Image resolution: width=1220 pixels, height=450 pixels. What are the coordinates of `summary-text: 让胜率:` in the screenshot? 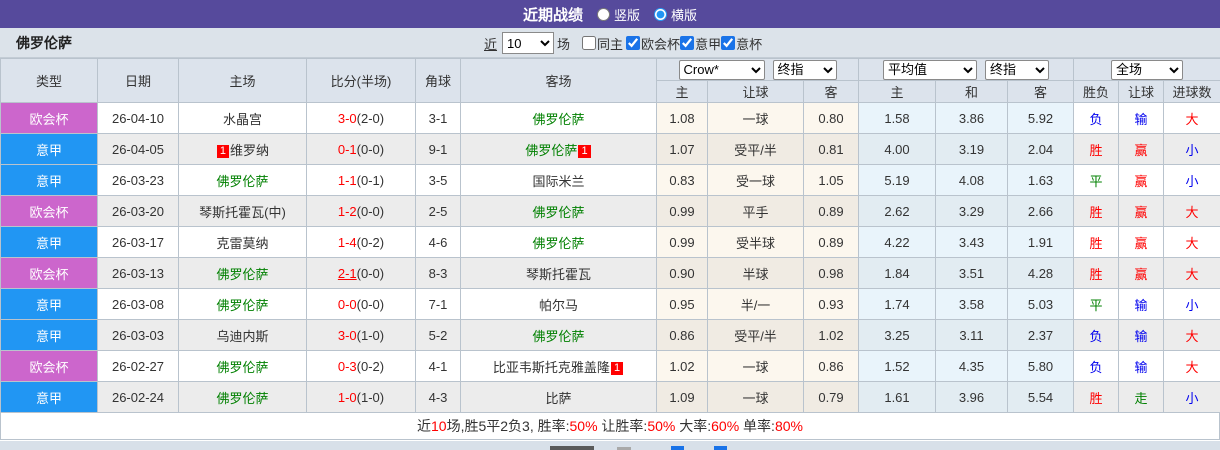 It's located at (622, 426).